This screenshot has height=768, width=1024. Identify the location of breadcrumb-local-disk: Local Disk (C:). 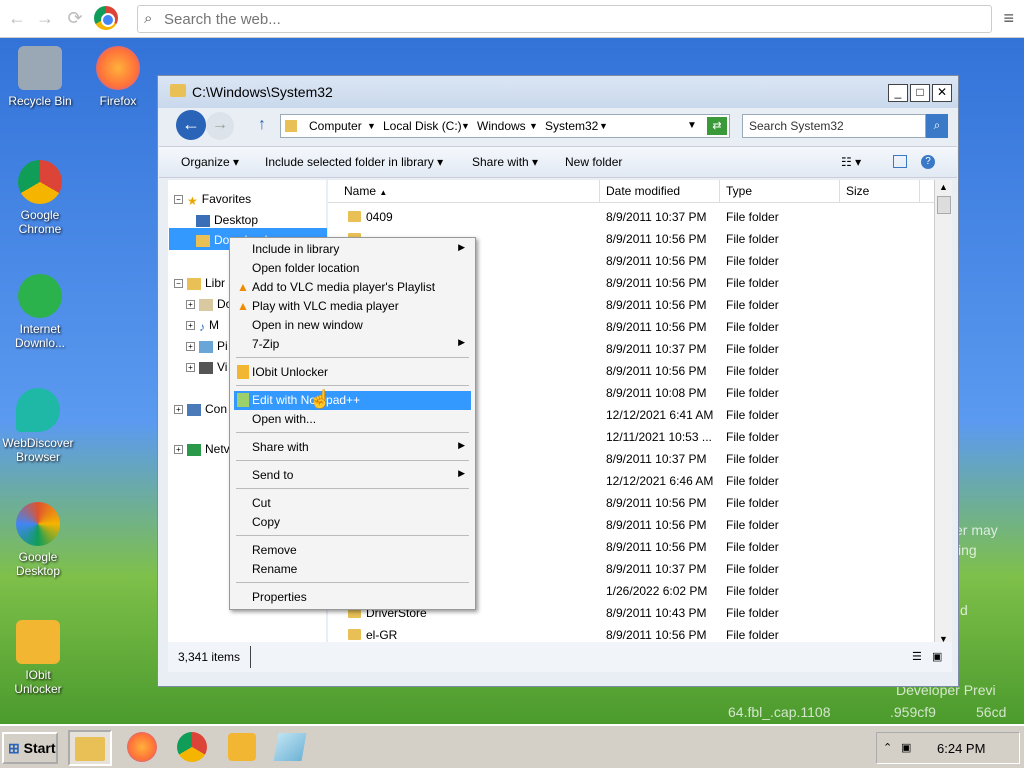
(422, 126).